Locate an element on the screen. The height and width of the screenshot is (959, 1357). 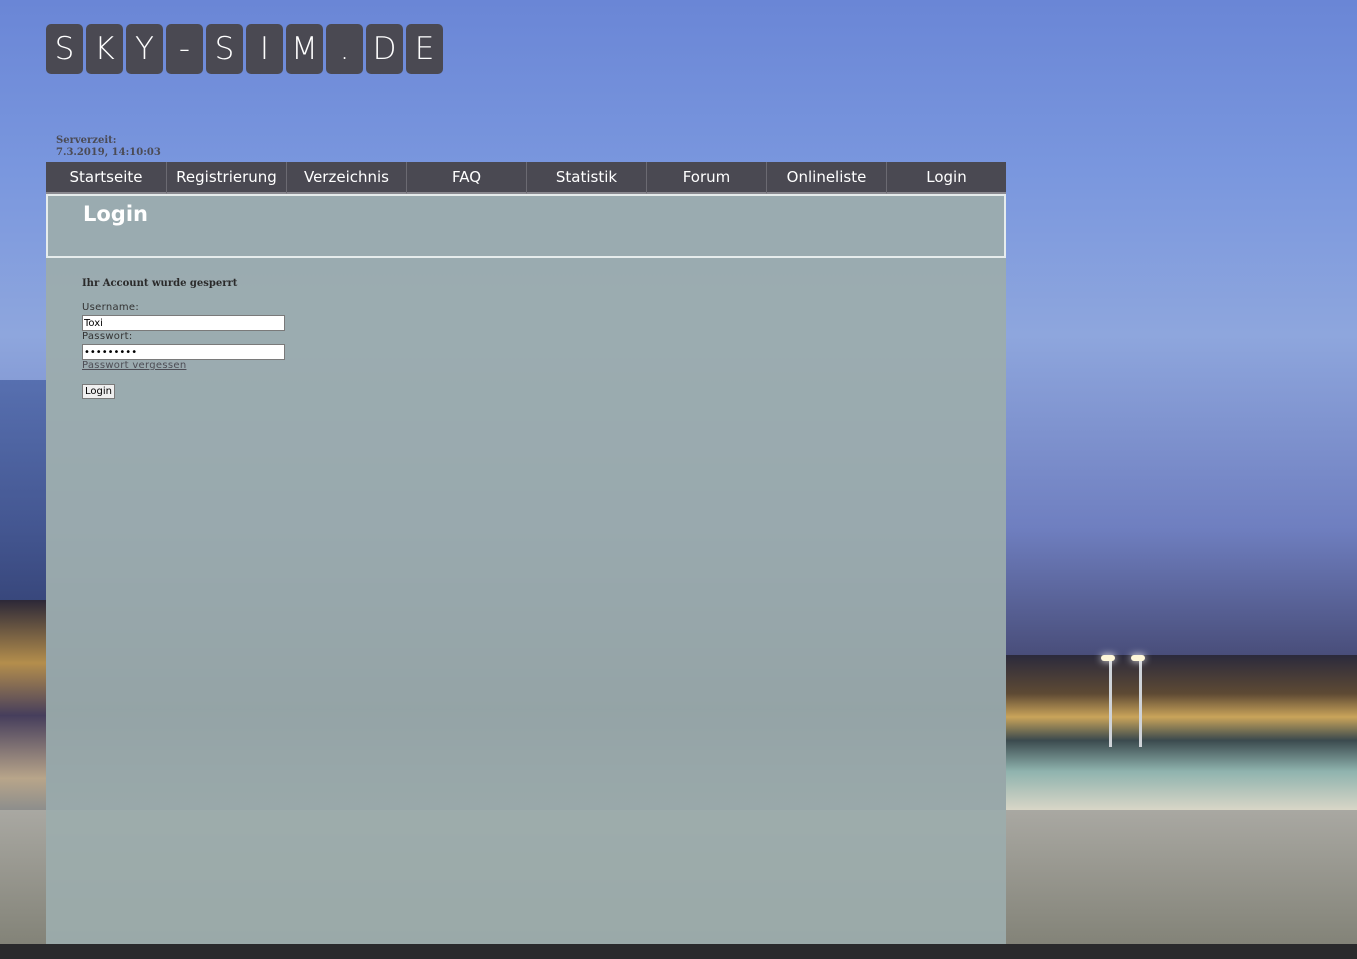
background-airport-left is located at coordinates (23, 705).